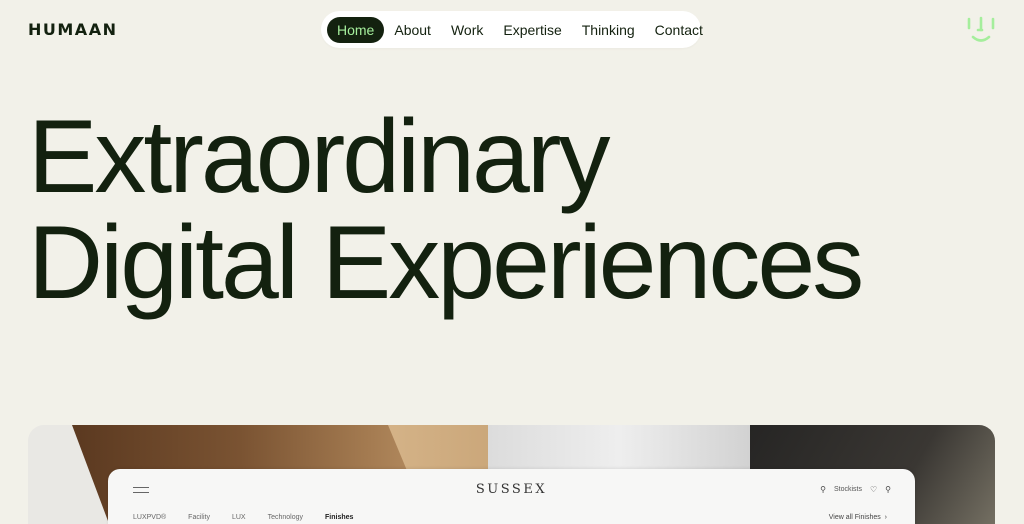 The width and height of the screenshot is (1024, 524). Describe the element at coordinates (888, 489) in the screenshot. I see `search-icon: ⚲` at that location.